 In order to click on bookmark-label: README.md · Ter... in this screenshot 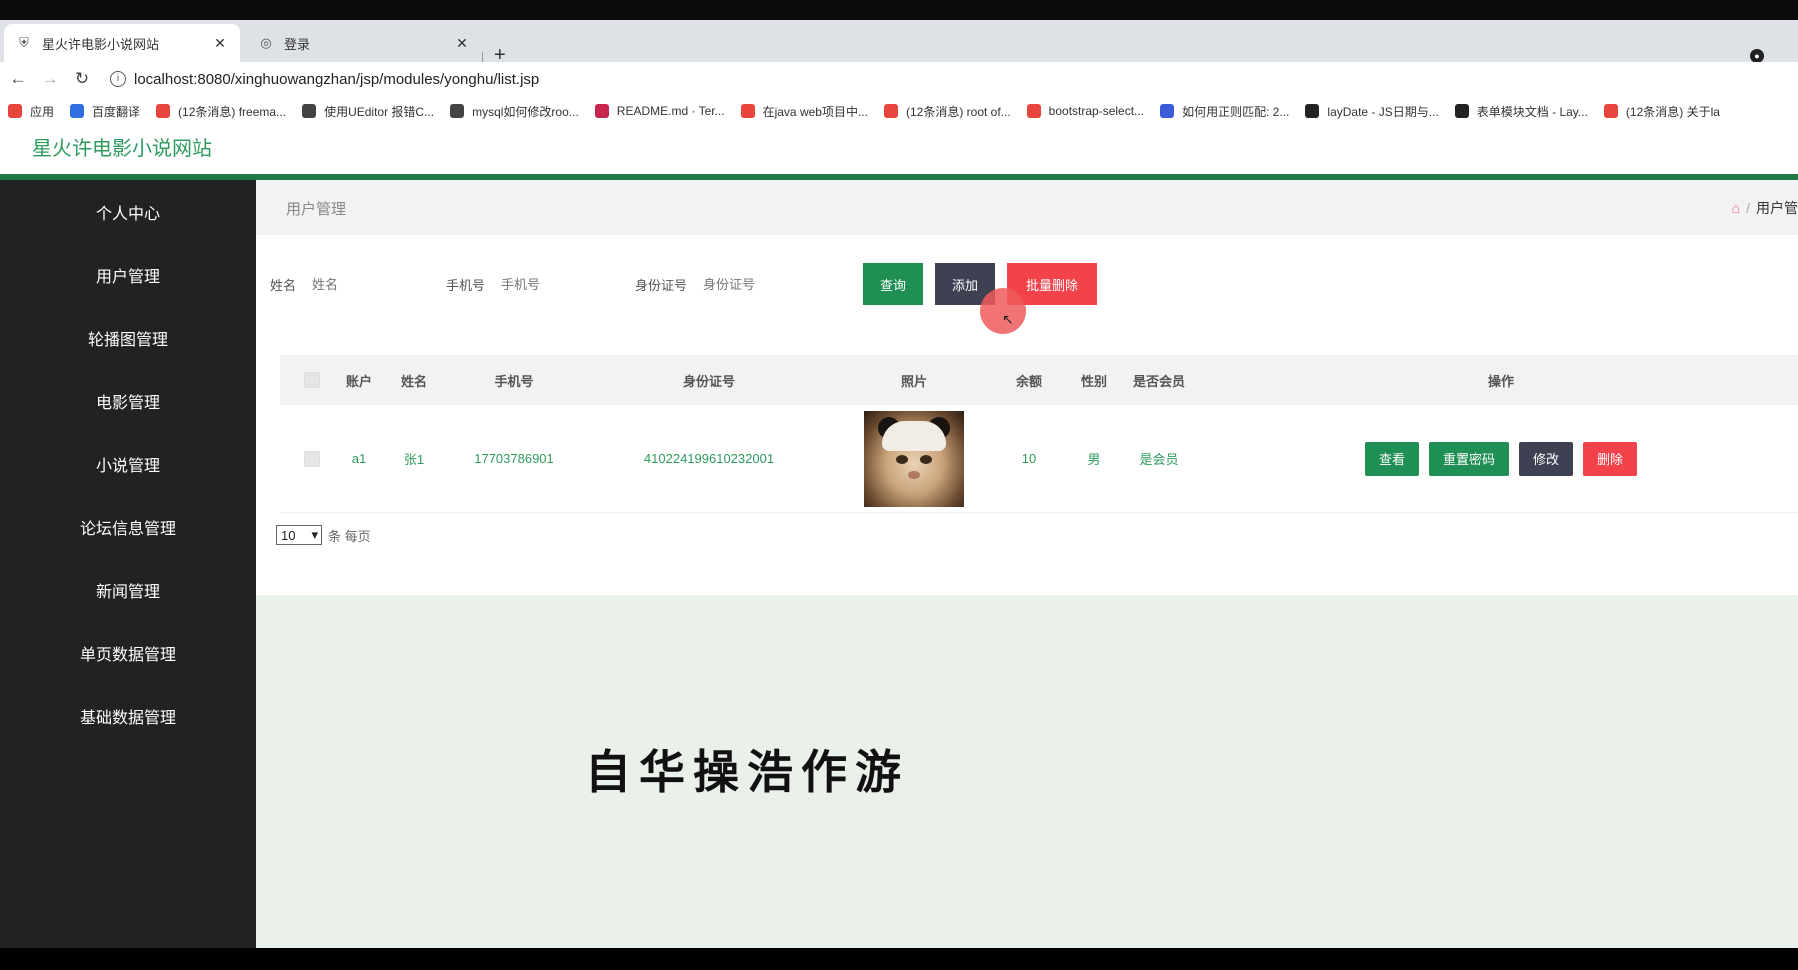, I will do `click(670, 111)`.